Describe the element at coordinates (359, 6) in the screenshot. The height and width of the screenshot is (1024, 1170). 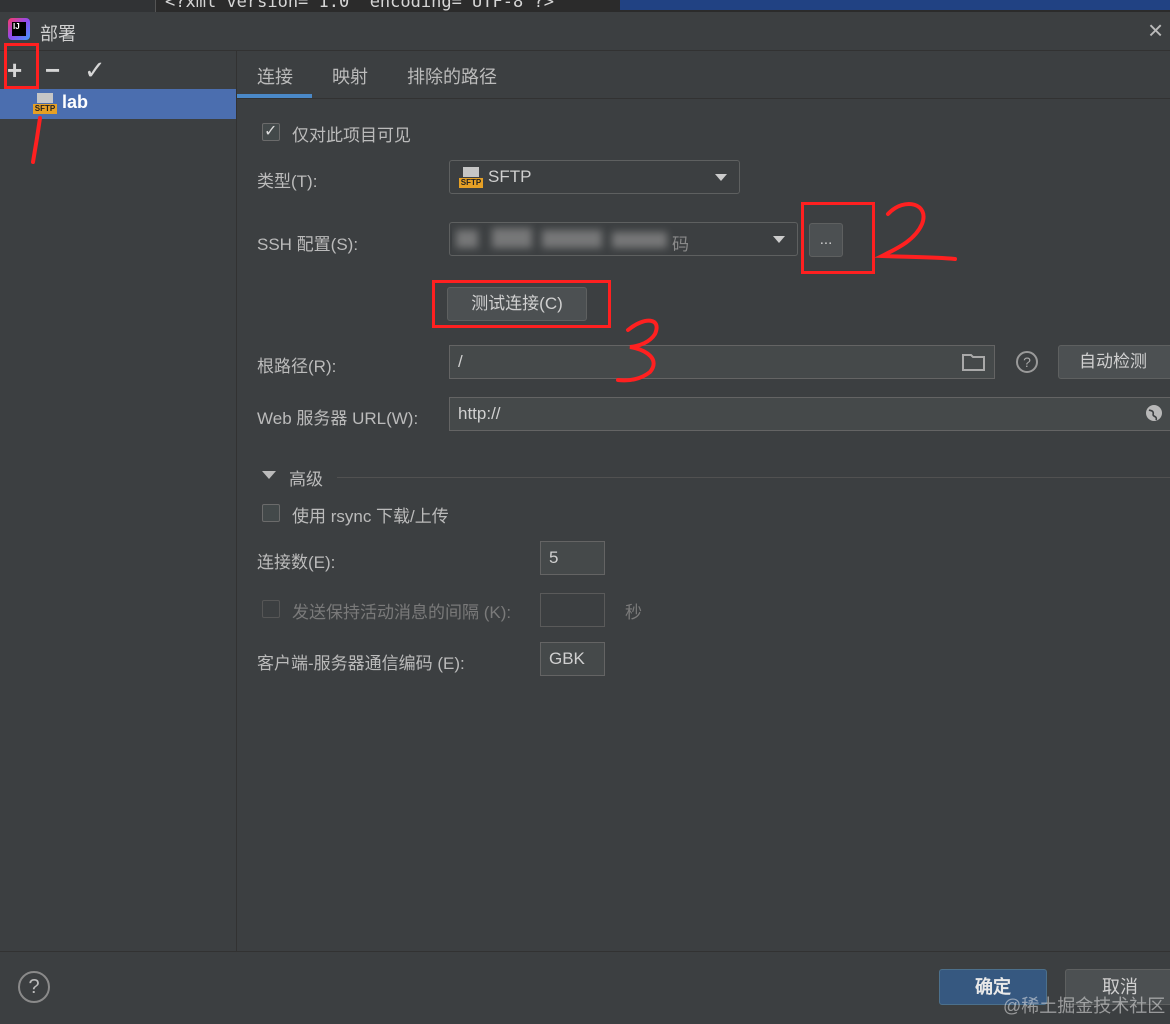
I see `editor-code-line: <?xml version="1.0" encoding="UTF-8"?>` at that location.